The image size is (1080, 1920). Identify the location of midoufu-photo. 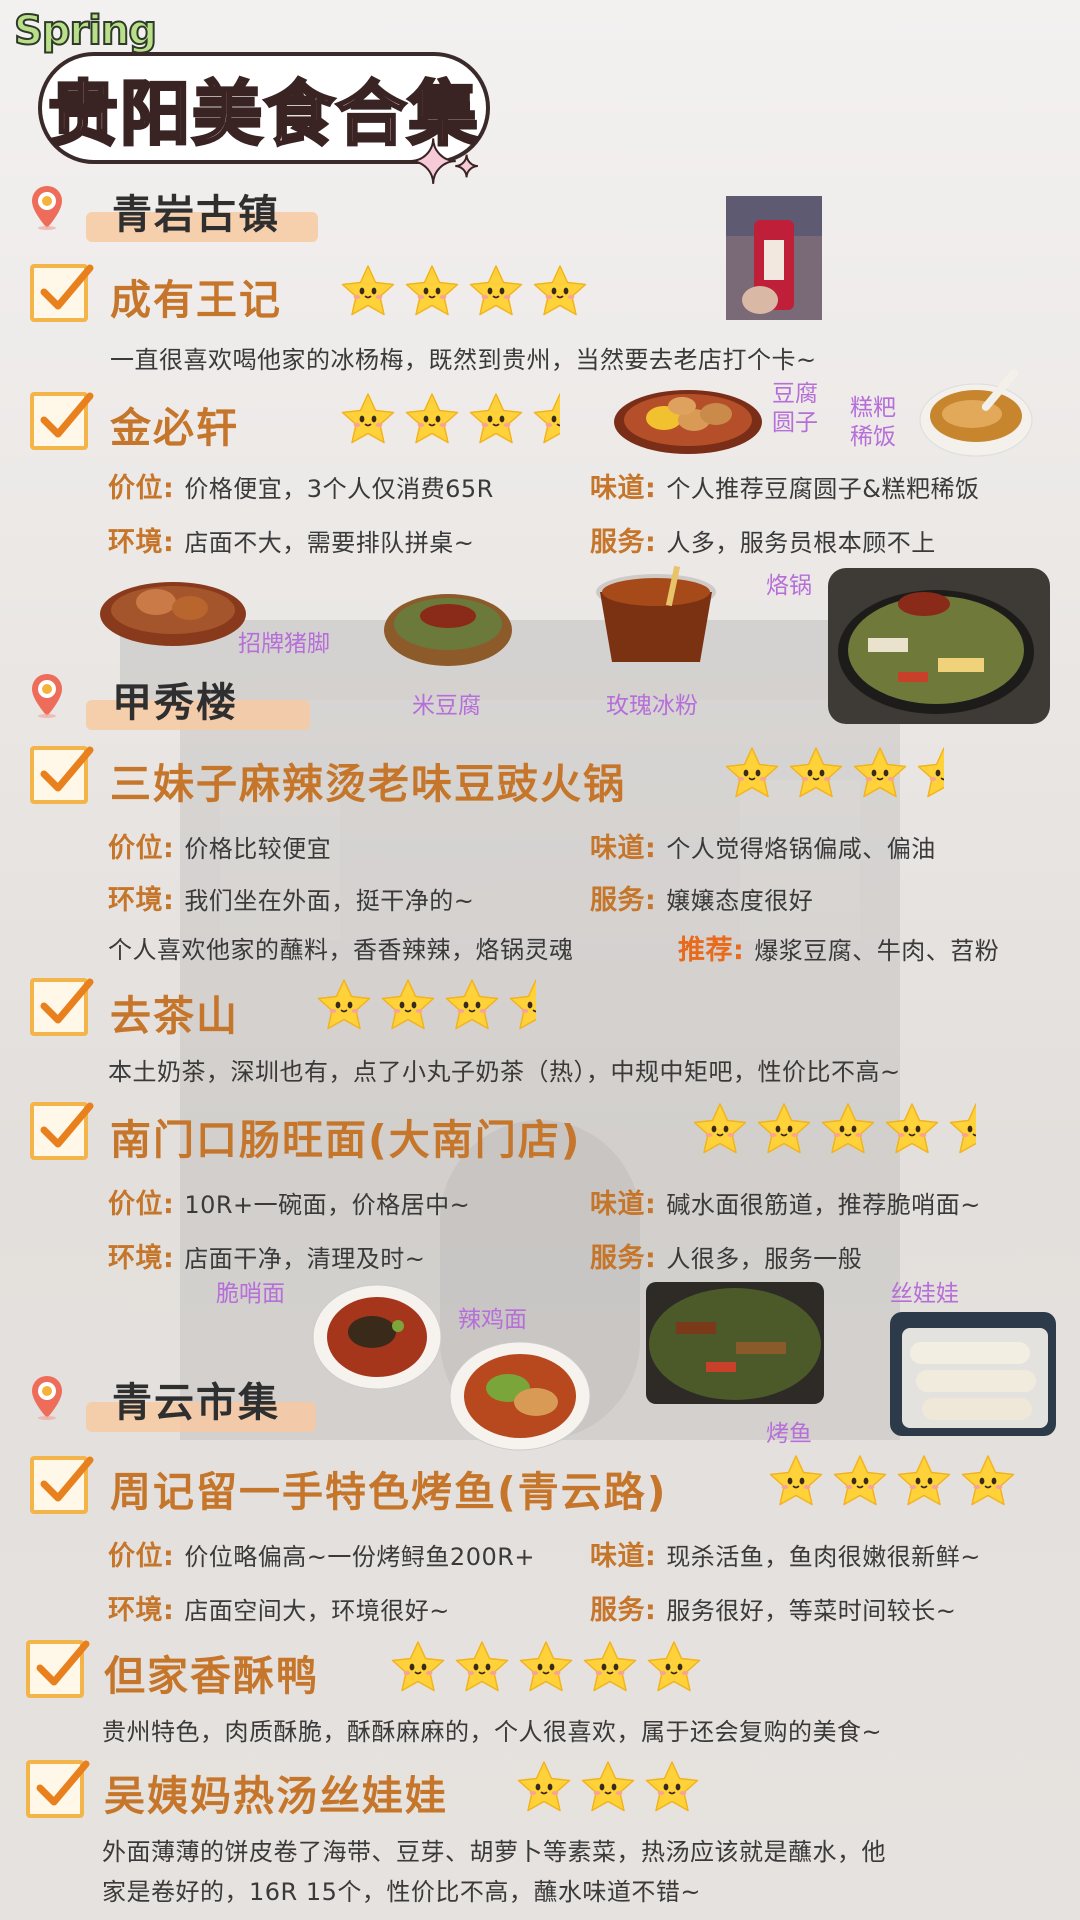
(448, 630).